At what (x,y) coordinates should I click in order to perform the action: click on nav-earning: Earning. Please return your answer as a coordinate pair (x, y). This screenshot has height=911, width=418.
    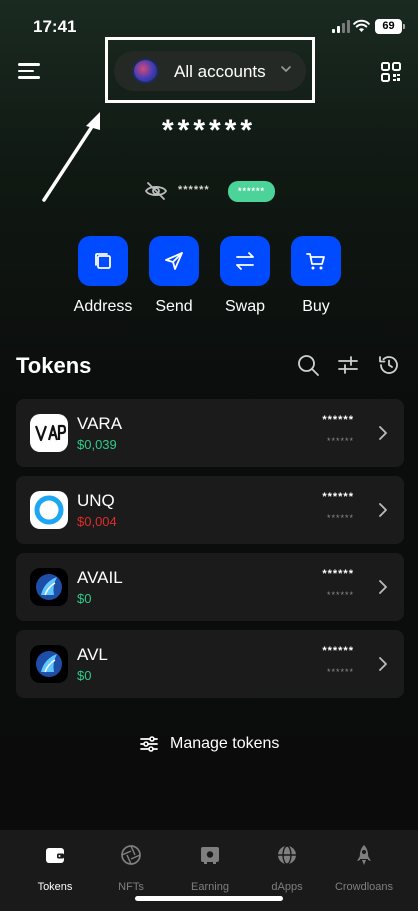
    Looking at the image, I should click on (210, 868).